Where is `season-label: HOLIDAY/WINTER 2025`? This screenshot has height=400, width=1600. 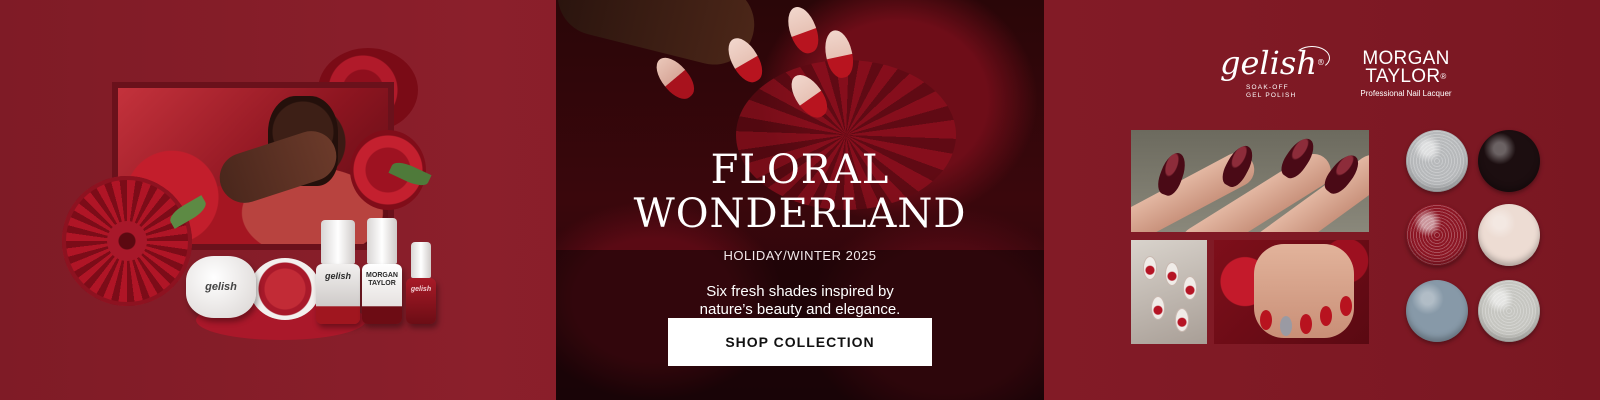 season-label: HOLIDAY/WINTER 2025 is located at coordinates (800, 255).